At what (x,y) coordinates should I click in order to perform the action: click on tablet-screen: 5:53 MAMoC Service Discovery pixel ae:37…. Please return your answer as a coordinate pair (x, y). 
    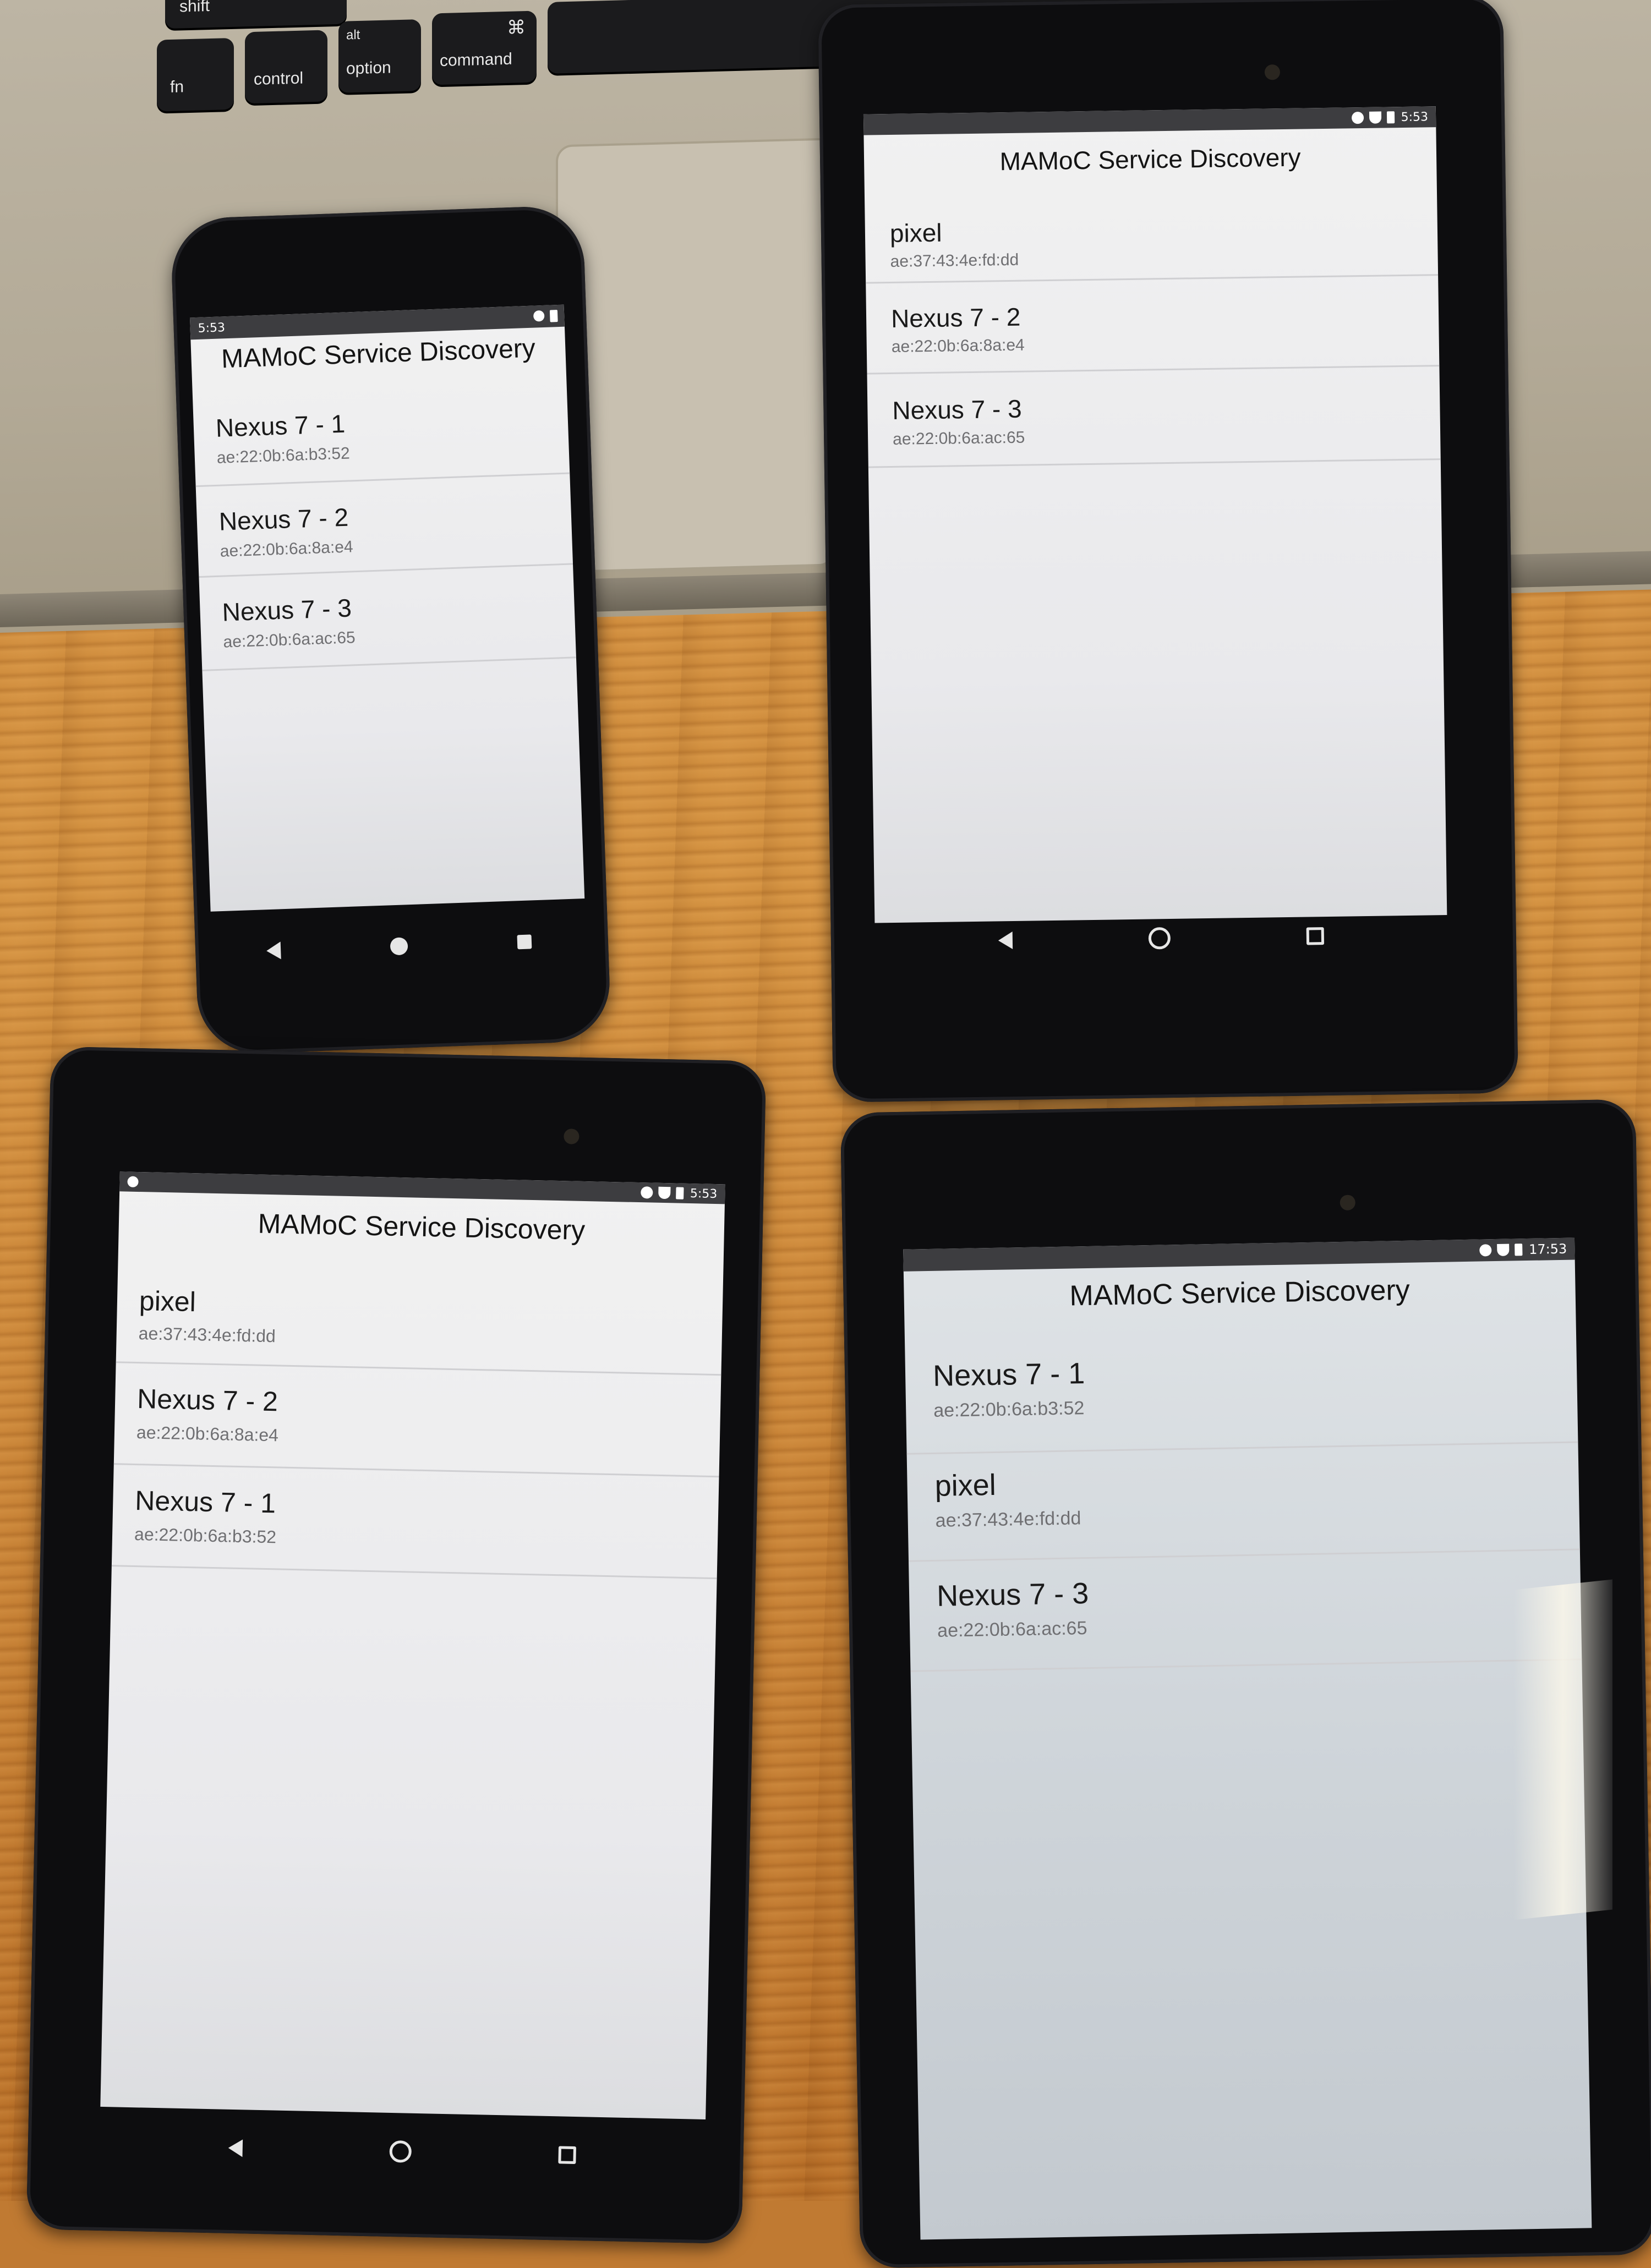
    Looking at the image, I should click on (1155, 514).